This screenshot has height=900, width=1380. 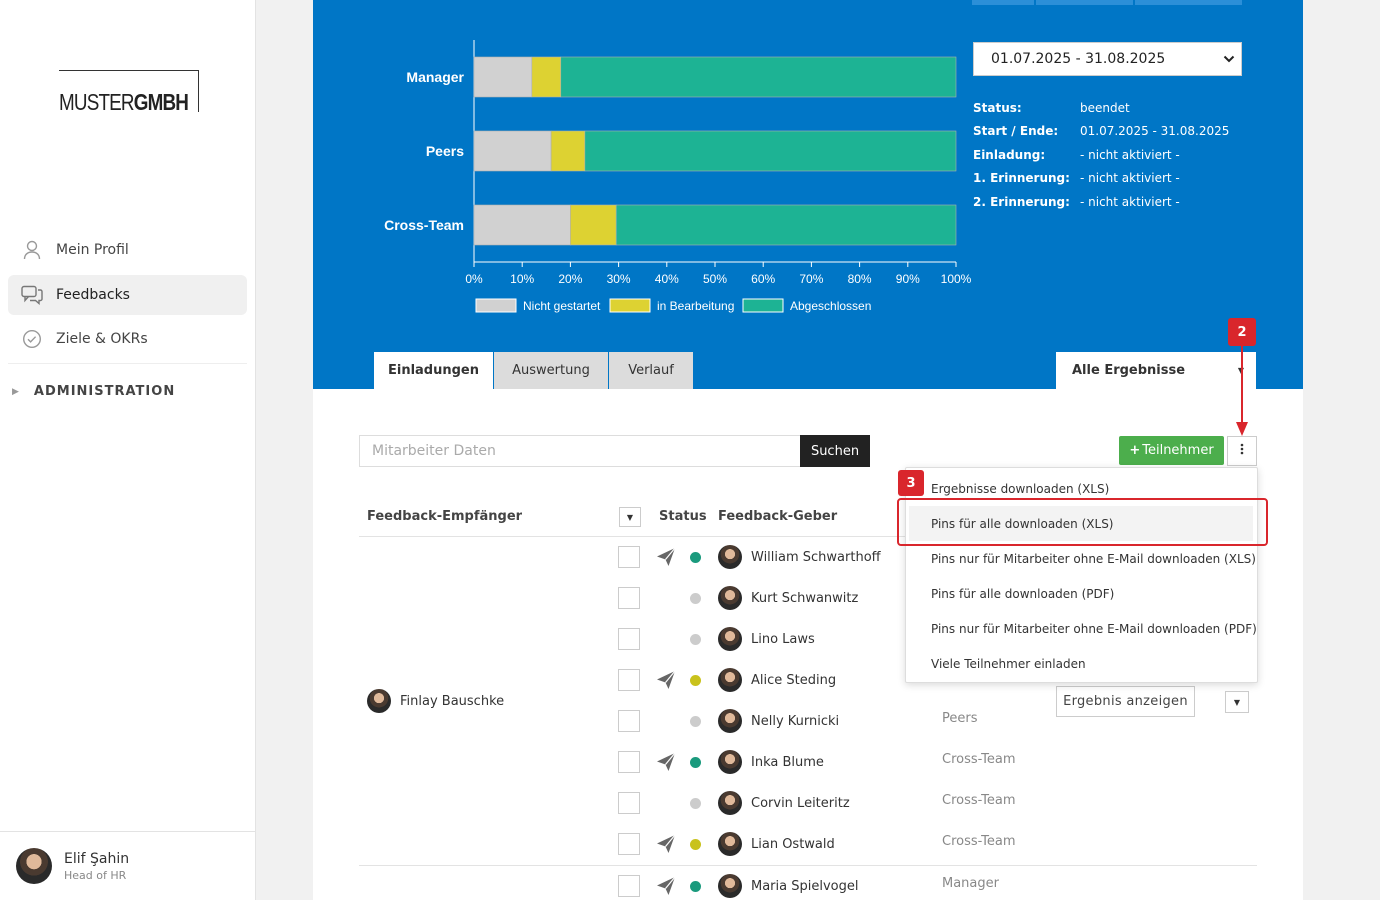 What do you see at coordinates (424, 225) in the screenshot?
I see `category-label: Cross-Team` at bounding box center [424, 225].